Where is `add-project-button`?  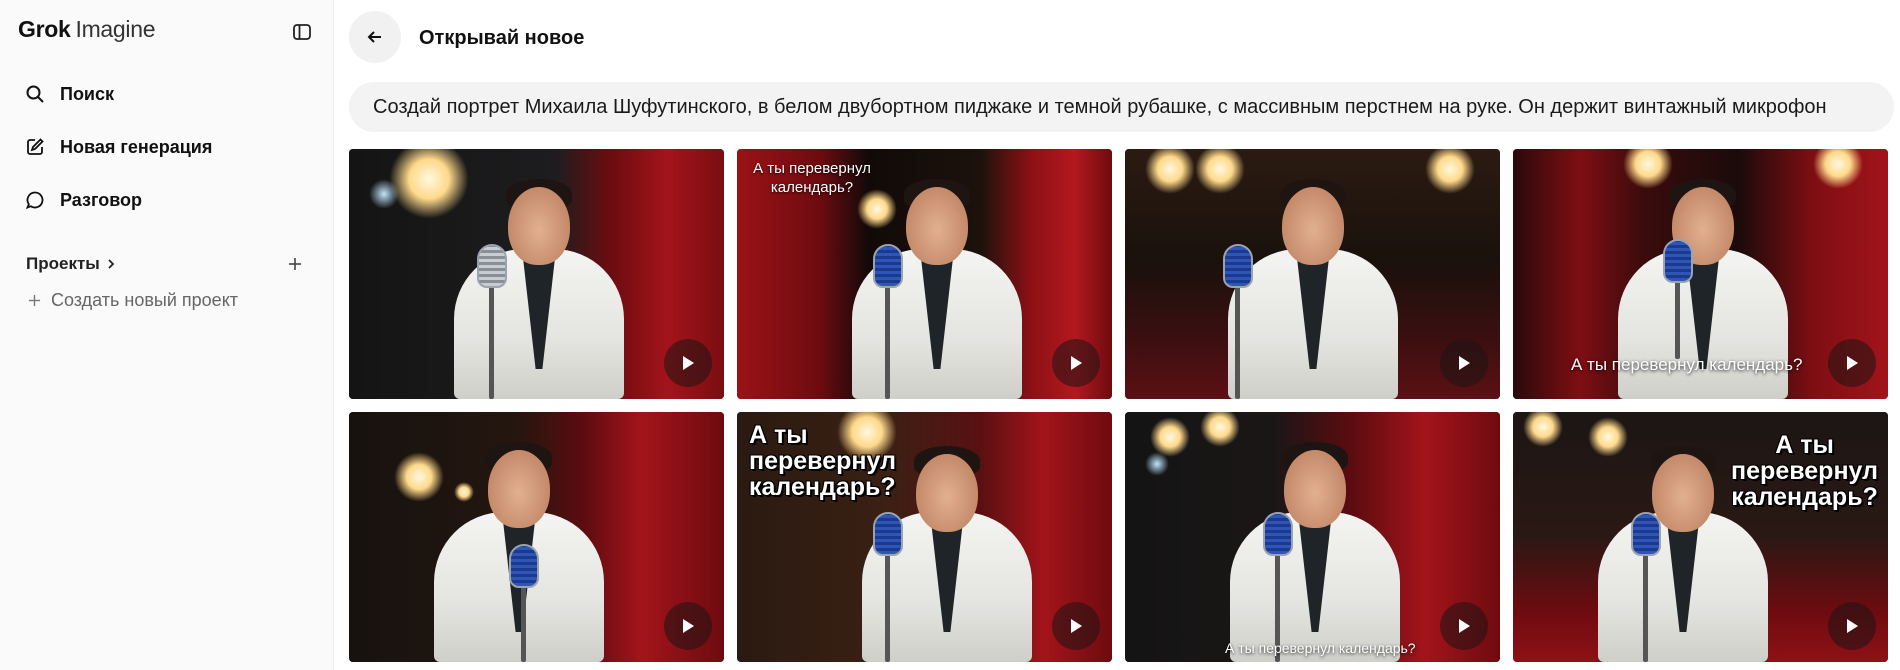 add-project-button is located at coordinates (295, 264).